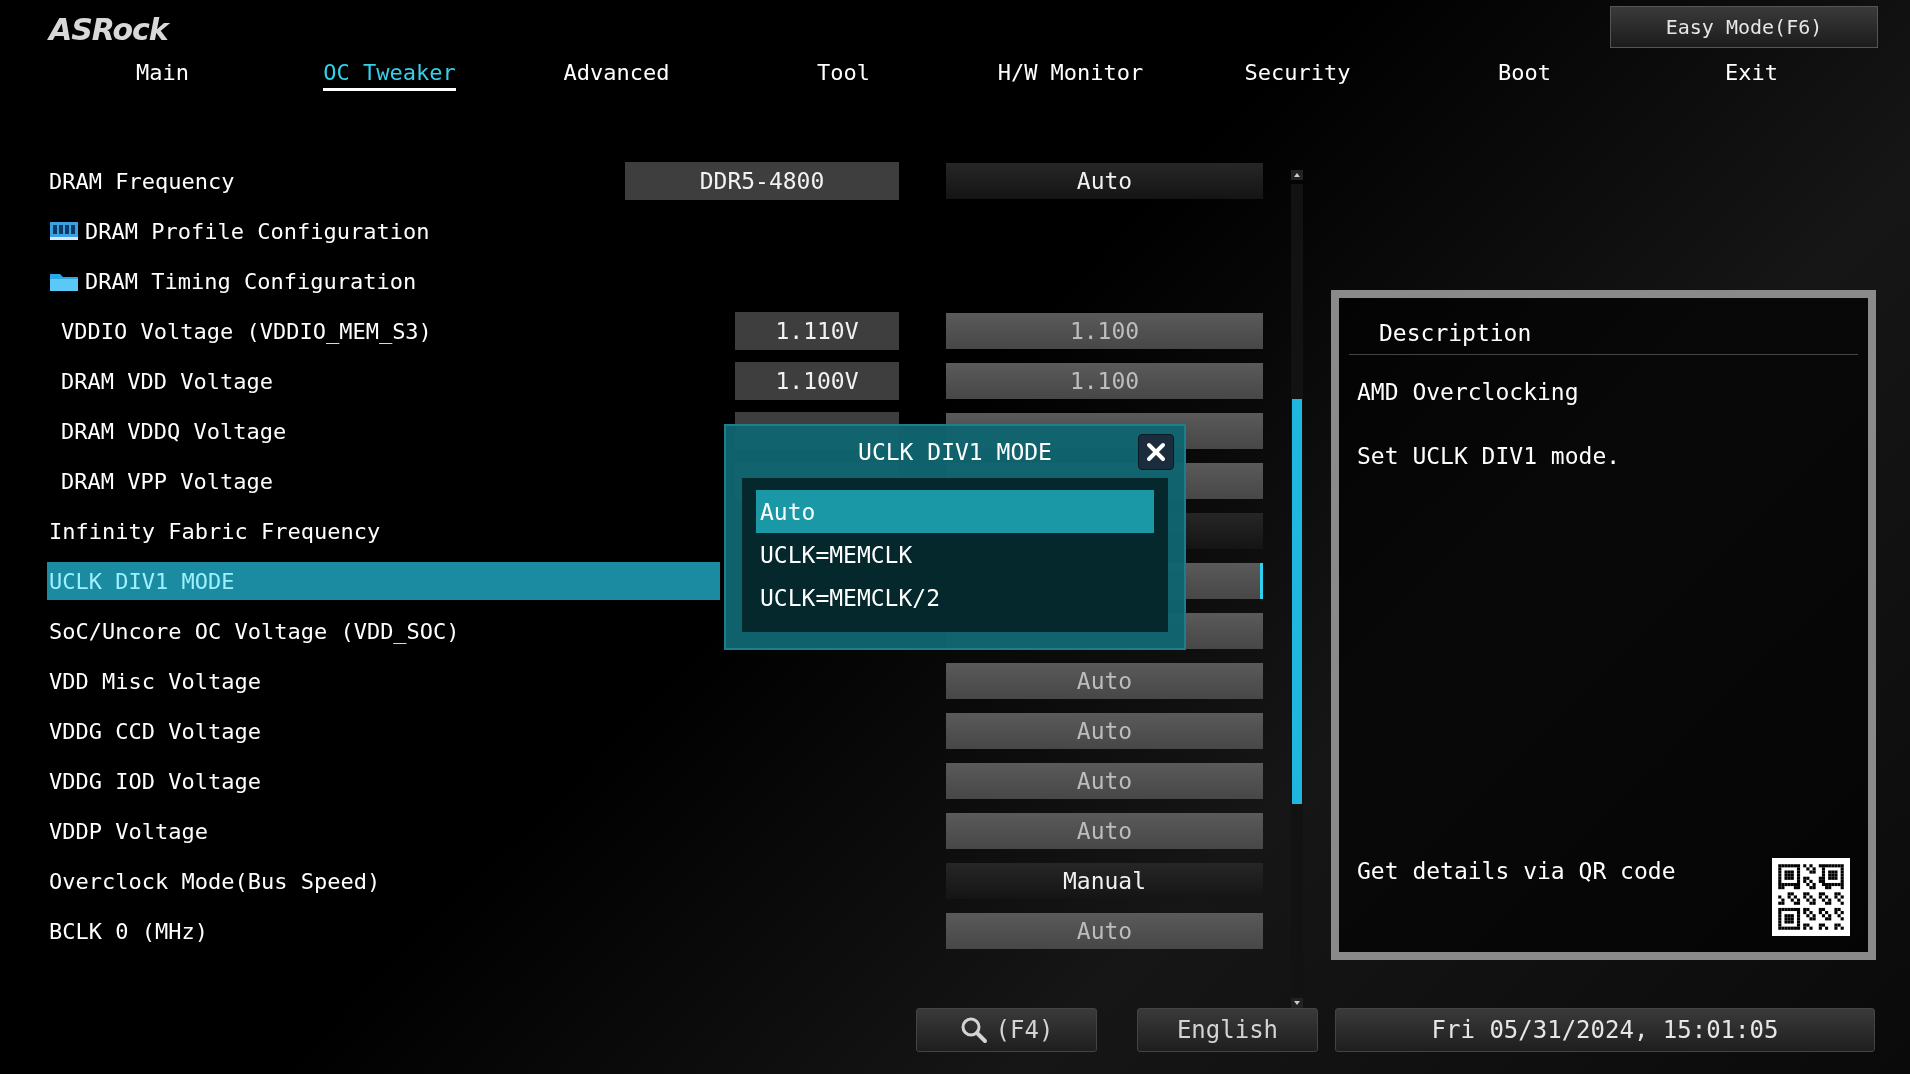 This screenshot has height=1074, width=1910. I want to click on description-title: Description, so click(1603, 333).